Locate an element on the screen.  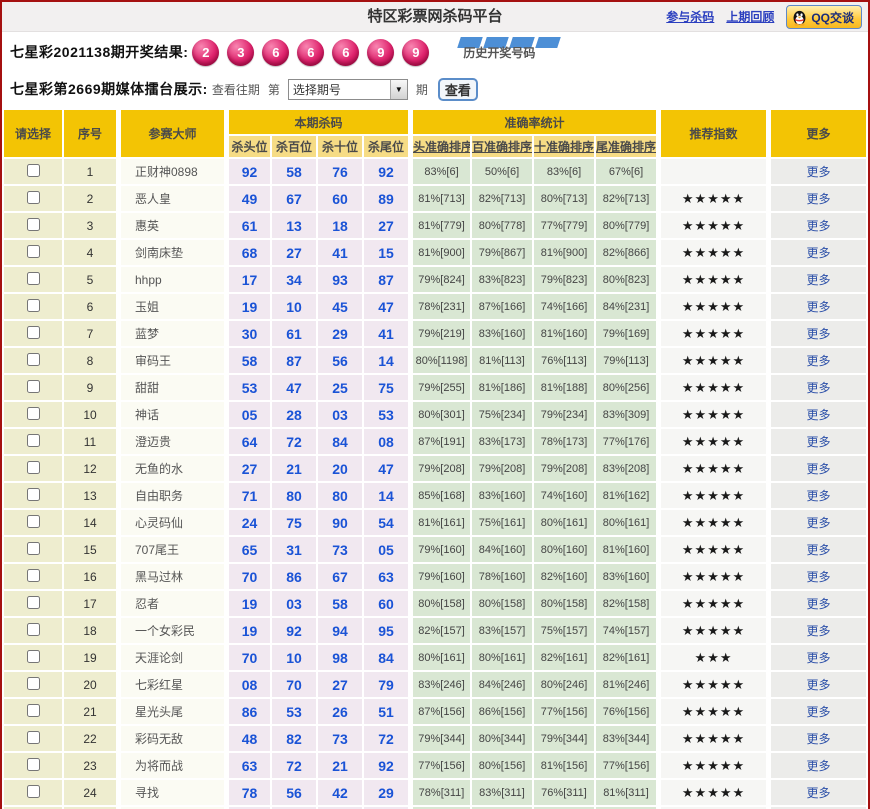
accuracy-value: 81%[779] is located at coordinates (440, 225).